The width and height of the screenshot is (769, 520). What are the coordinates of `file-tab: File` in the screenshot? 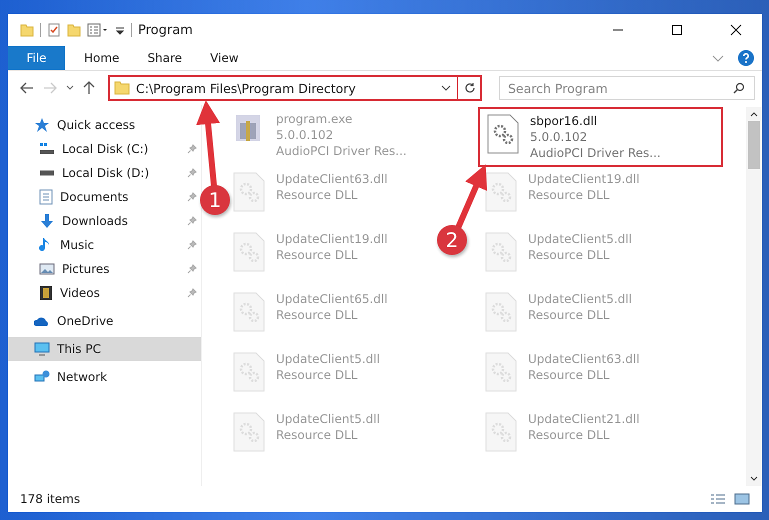 It's located at (36, 58).